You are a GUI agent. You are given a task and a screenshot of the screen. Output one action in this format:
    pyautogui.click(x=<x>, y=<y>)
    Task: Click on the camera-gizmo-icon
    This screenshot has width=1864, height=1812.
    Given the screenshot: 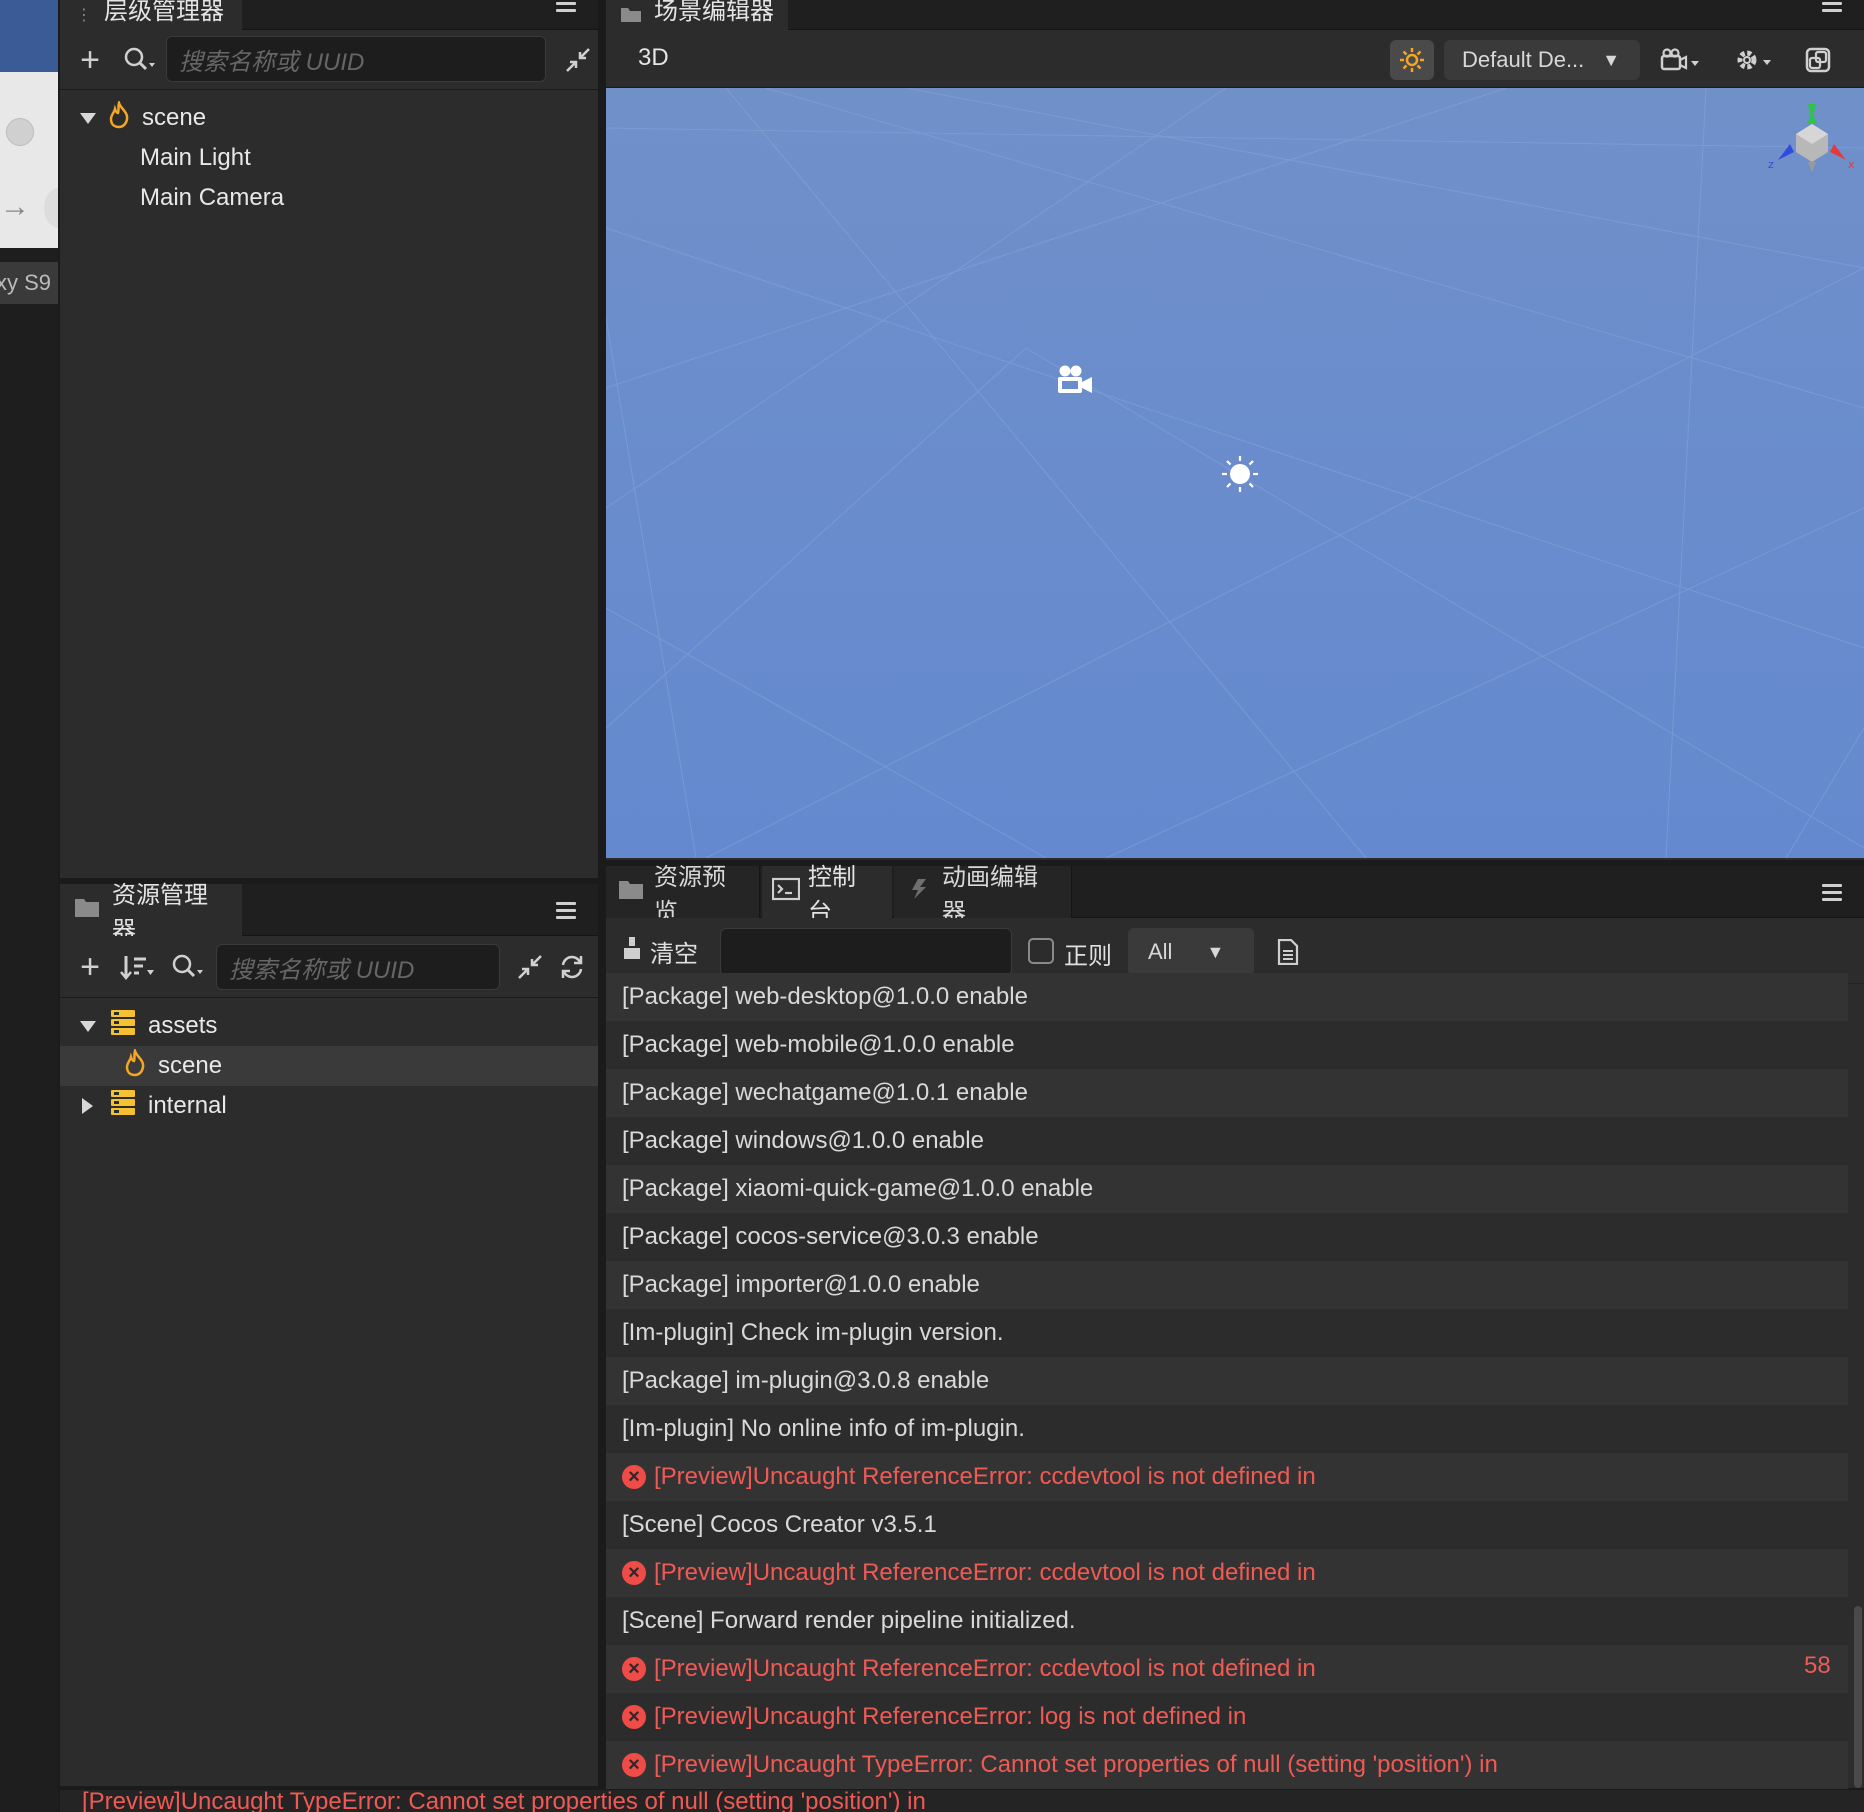 What is the action you would take?
    pyautogui.click(x=1076, y=382)
    